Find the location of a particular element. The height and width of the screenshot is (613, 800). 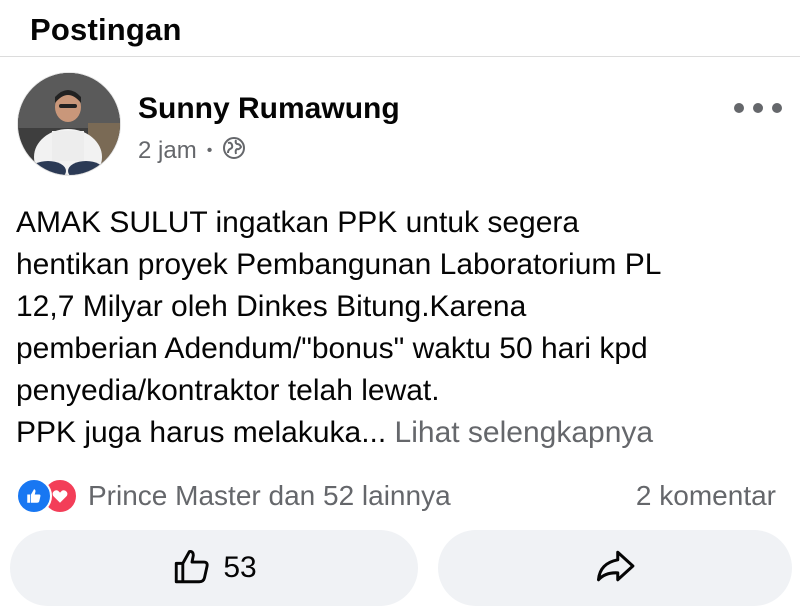

thumbs-up-icon is located at coordinates (192, 568).